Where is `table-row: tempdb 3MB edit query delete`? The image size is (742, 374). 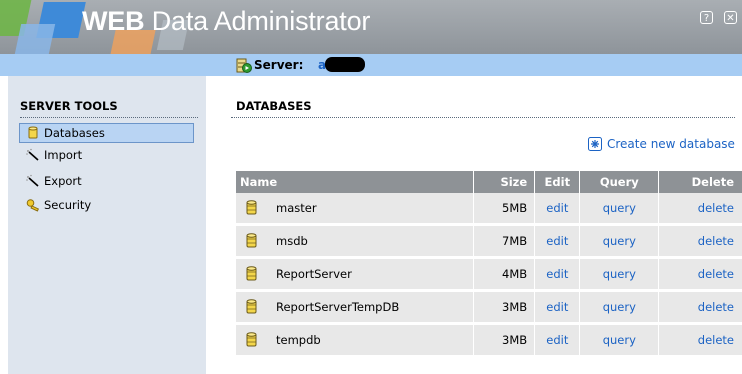
table-row: tempdb 3MB edit query delete is located at coordinates (489, 341).